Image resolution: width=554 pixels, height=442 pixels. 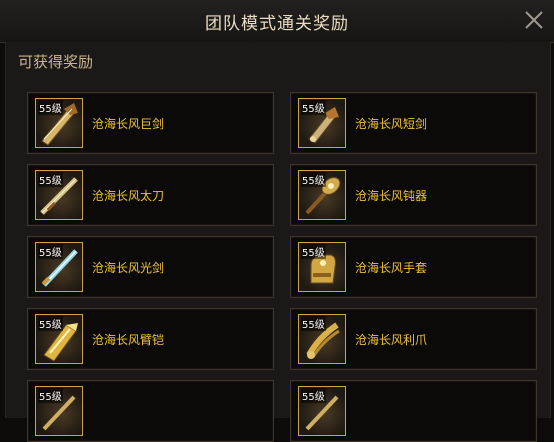 I want to click on close-icon, so click(x=534, y=20).